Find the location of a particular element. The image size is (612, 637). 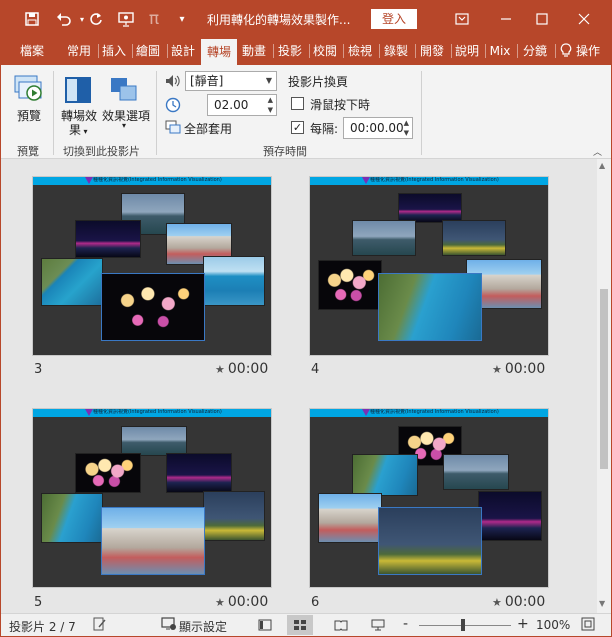

tab-view: 檢視 is located at coordinates (360, 51).